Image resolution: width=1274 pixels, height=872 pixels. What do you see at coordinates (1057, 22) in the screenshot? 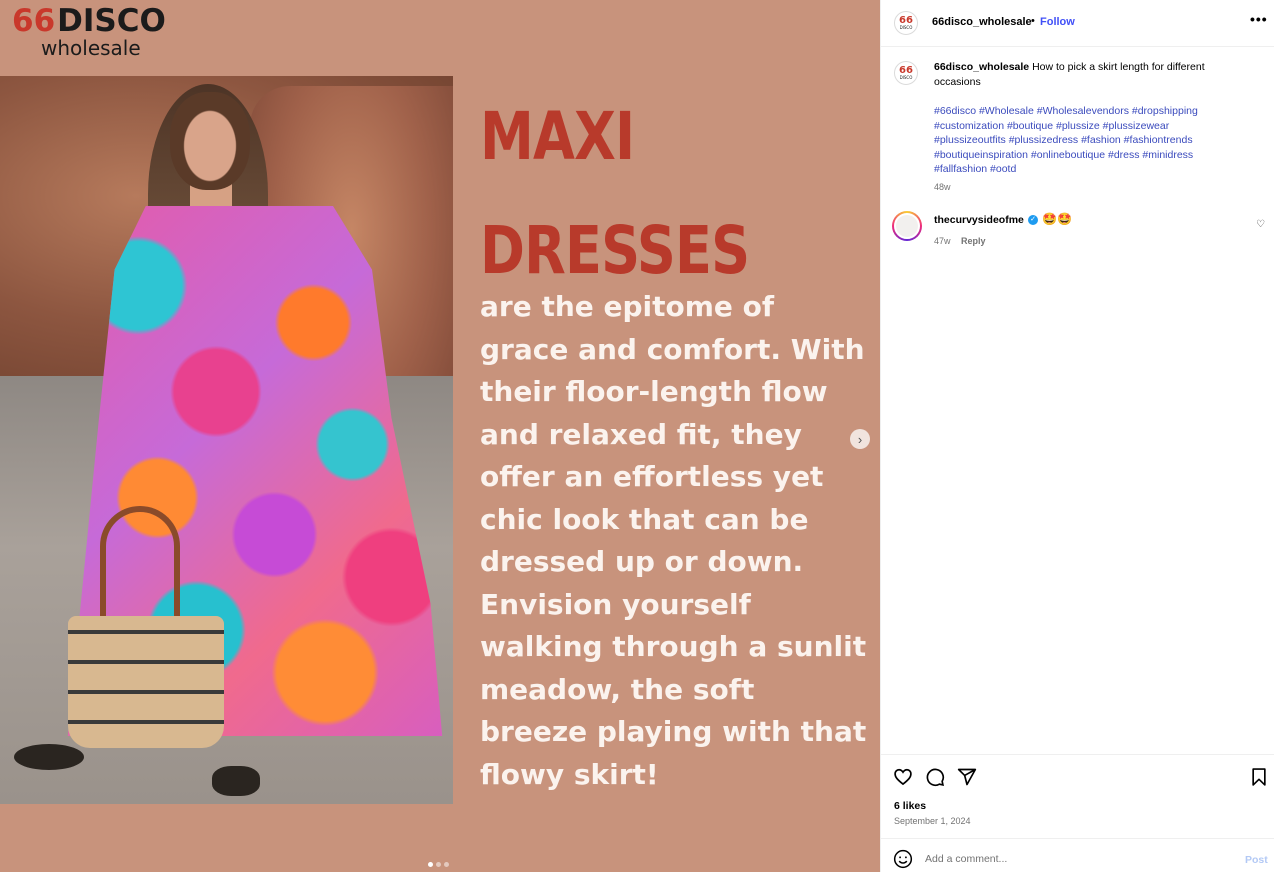
I see `follow-button: Follow` at bounding box center [1057, 22].